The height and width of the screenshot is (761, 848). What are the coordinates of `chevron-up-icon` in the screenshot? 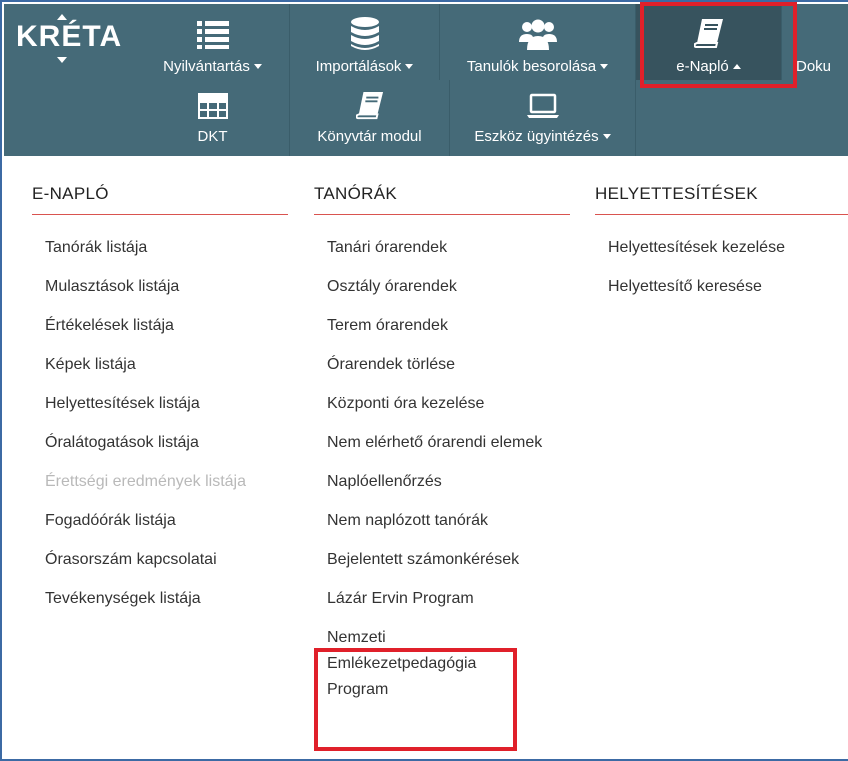 It's located at (736, 66).